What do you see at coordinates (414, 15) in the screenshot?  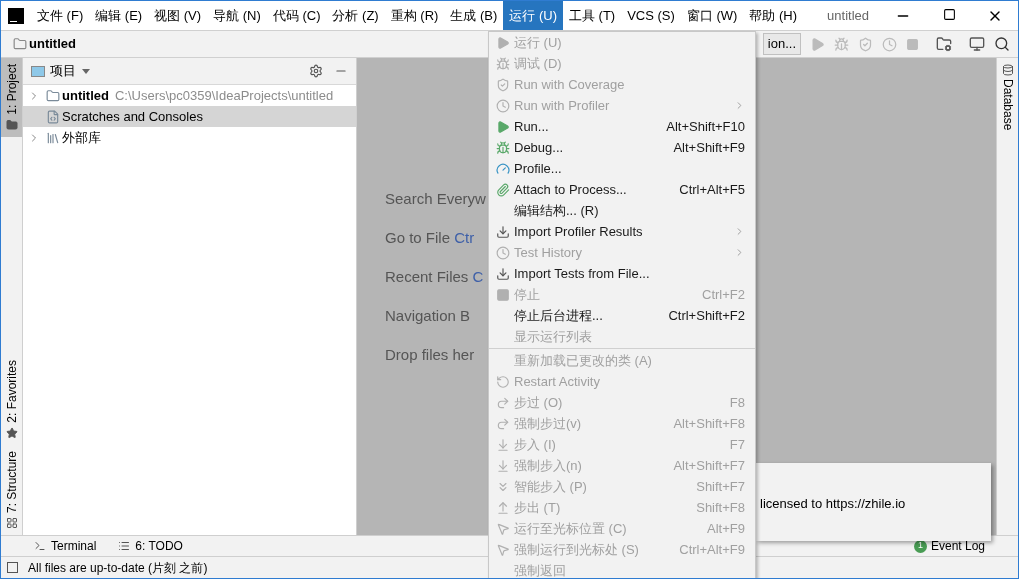 I see `menu-title: 重构 (R)` at bounding box center [414, 15].